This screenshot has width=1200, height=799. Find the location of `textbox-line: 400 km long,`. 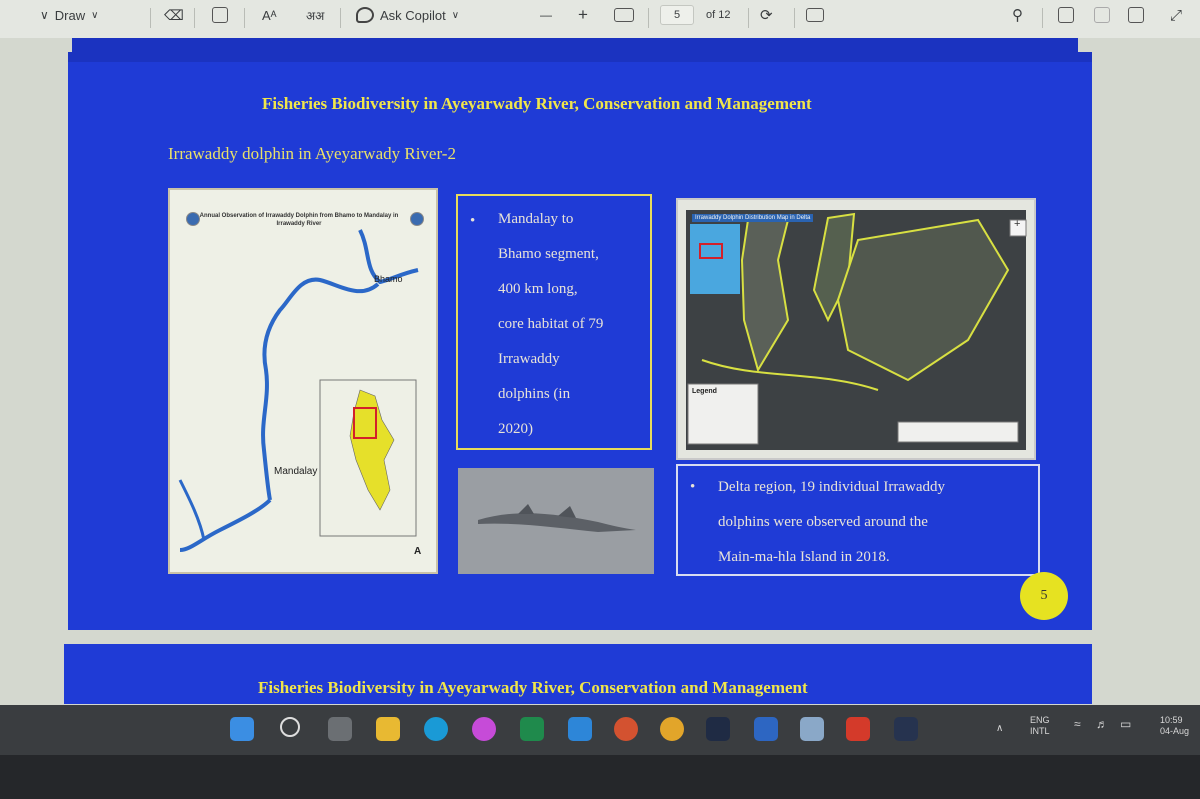

textbox-line: 400 km long, is located at coordinates (538, 289).